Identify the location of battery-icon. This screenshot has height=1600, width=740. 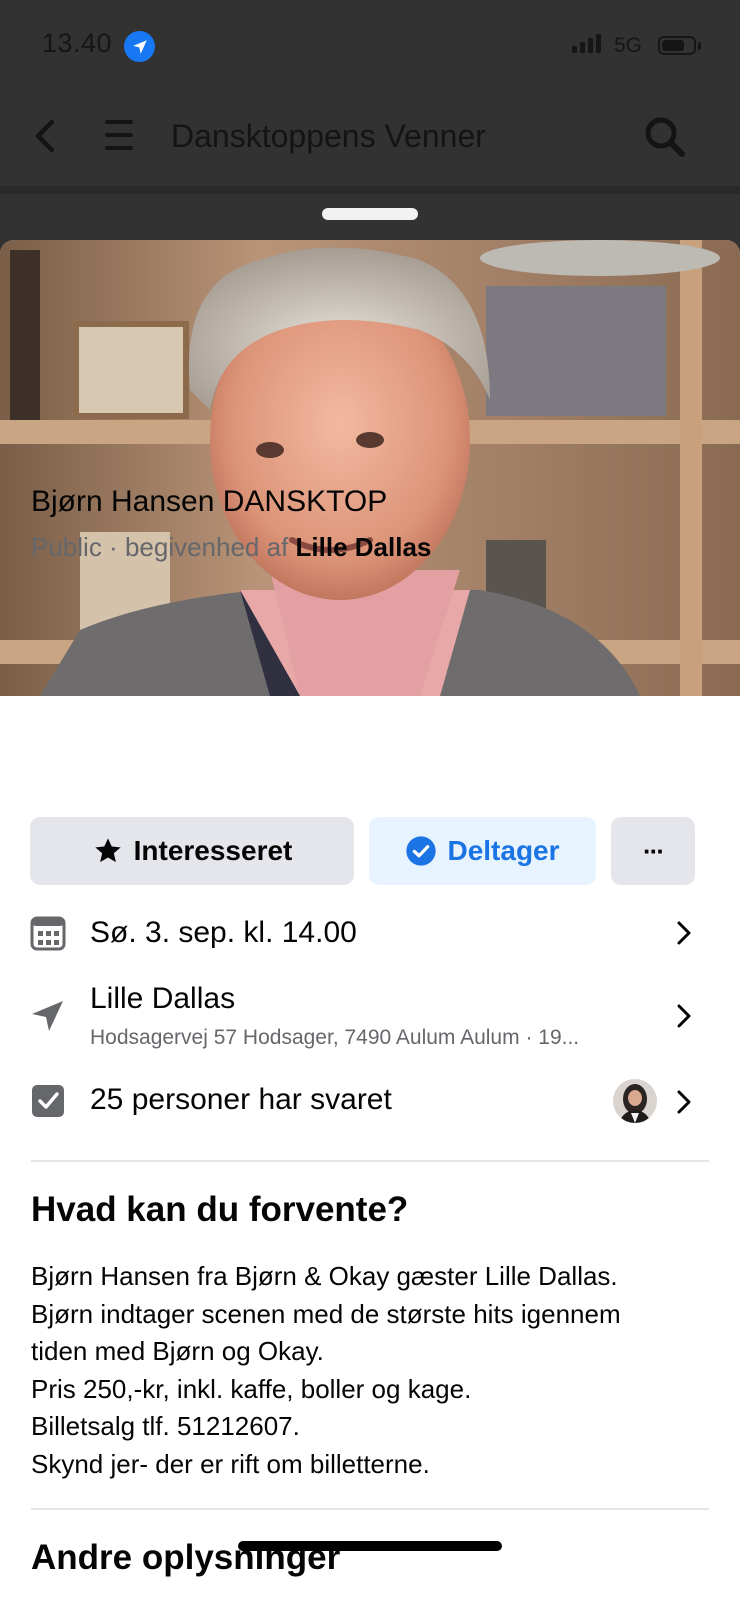
(677, 45).